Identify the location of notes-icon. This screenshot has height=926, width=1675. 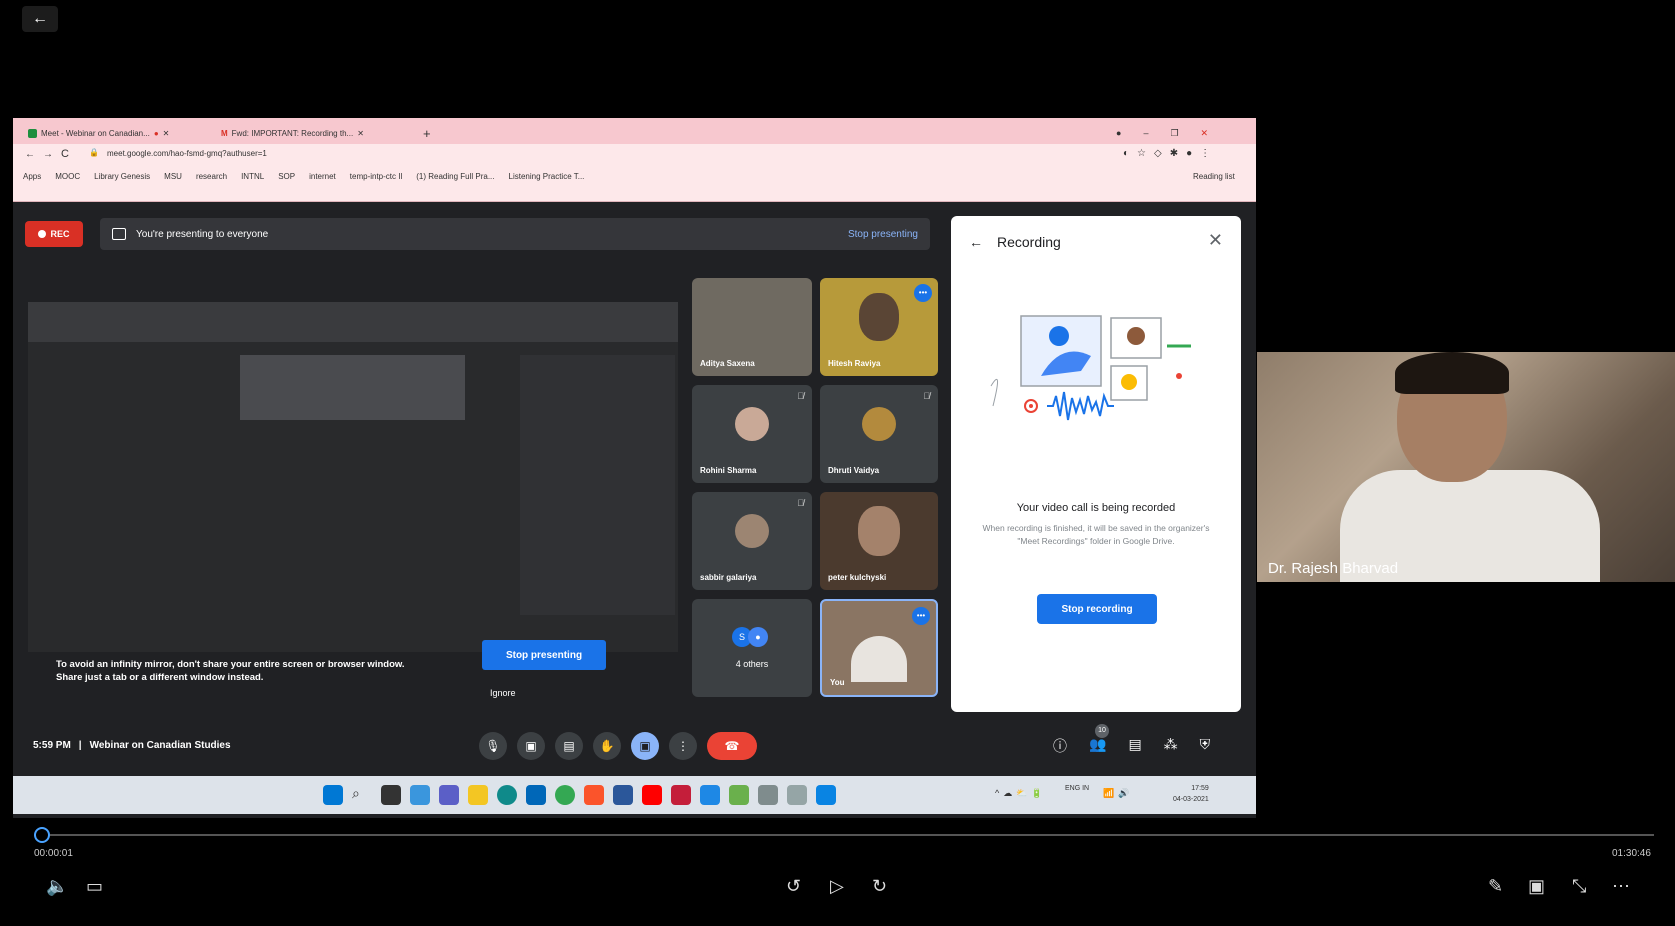
(710, 795).